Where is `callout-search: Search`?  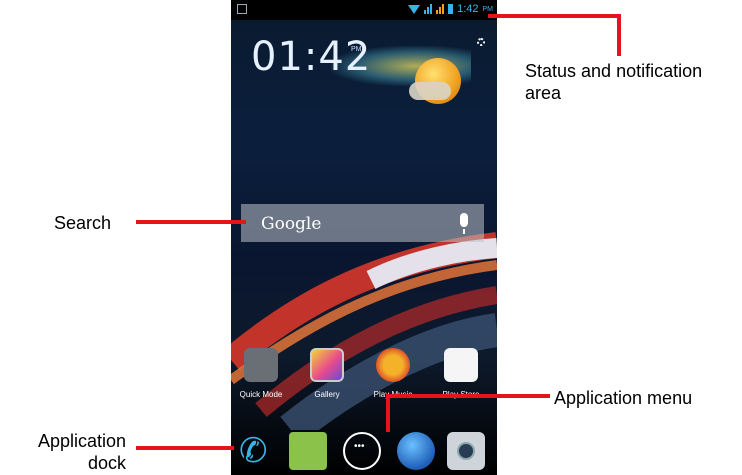 callout-search: Search is located at coordinates (83, 223).